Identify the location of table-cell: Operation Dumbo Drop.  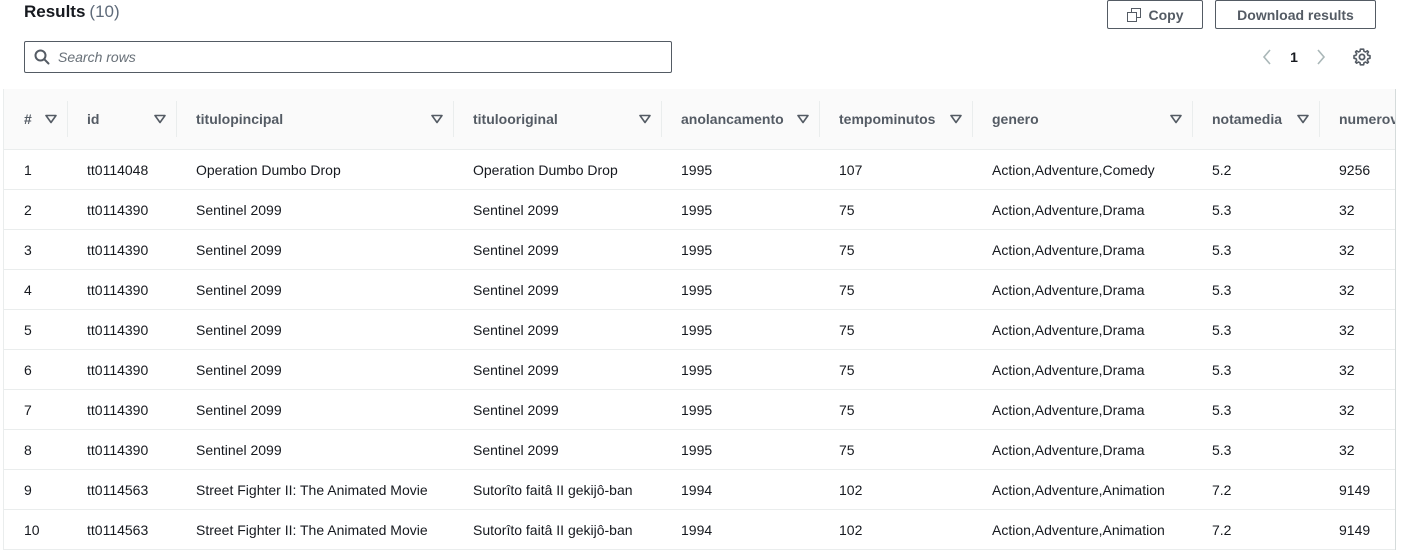
(314, 169).